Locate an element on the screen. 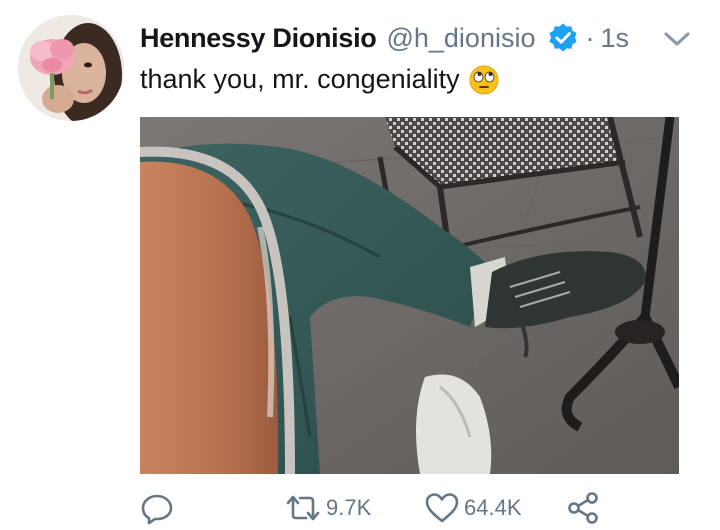 Image resolution: width=720 pixels, height=530 pixels. tweet-body: thank you, mr. congeniality is located at coordinates (319, 79).